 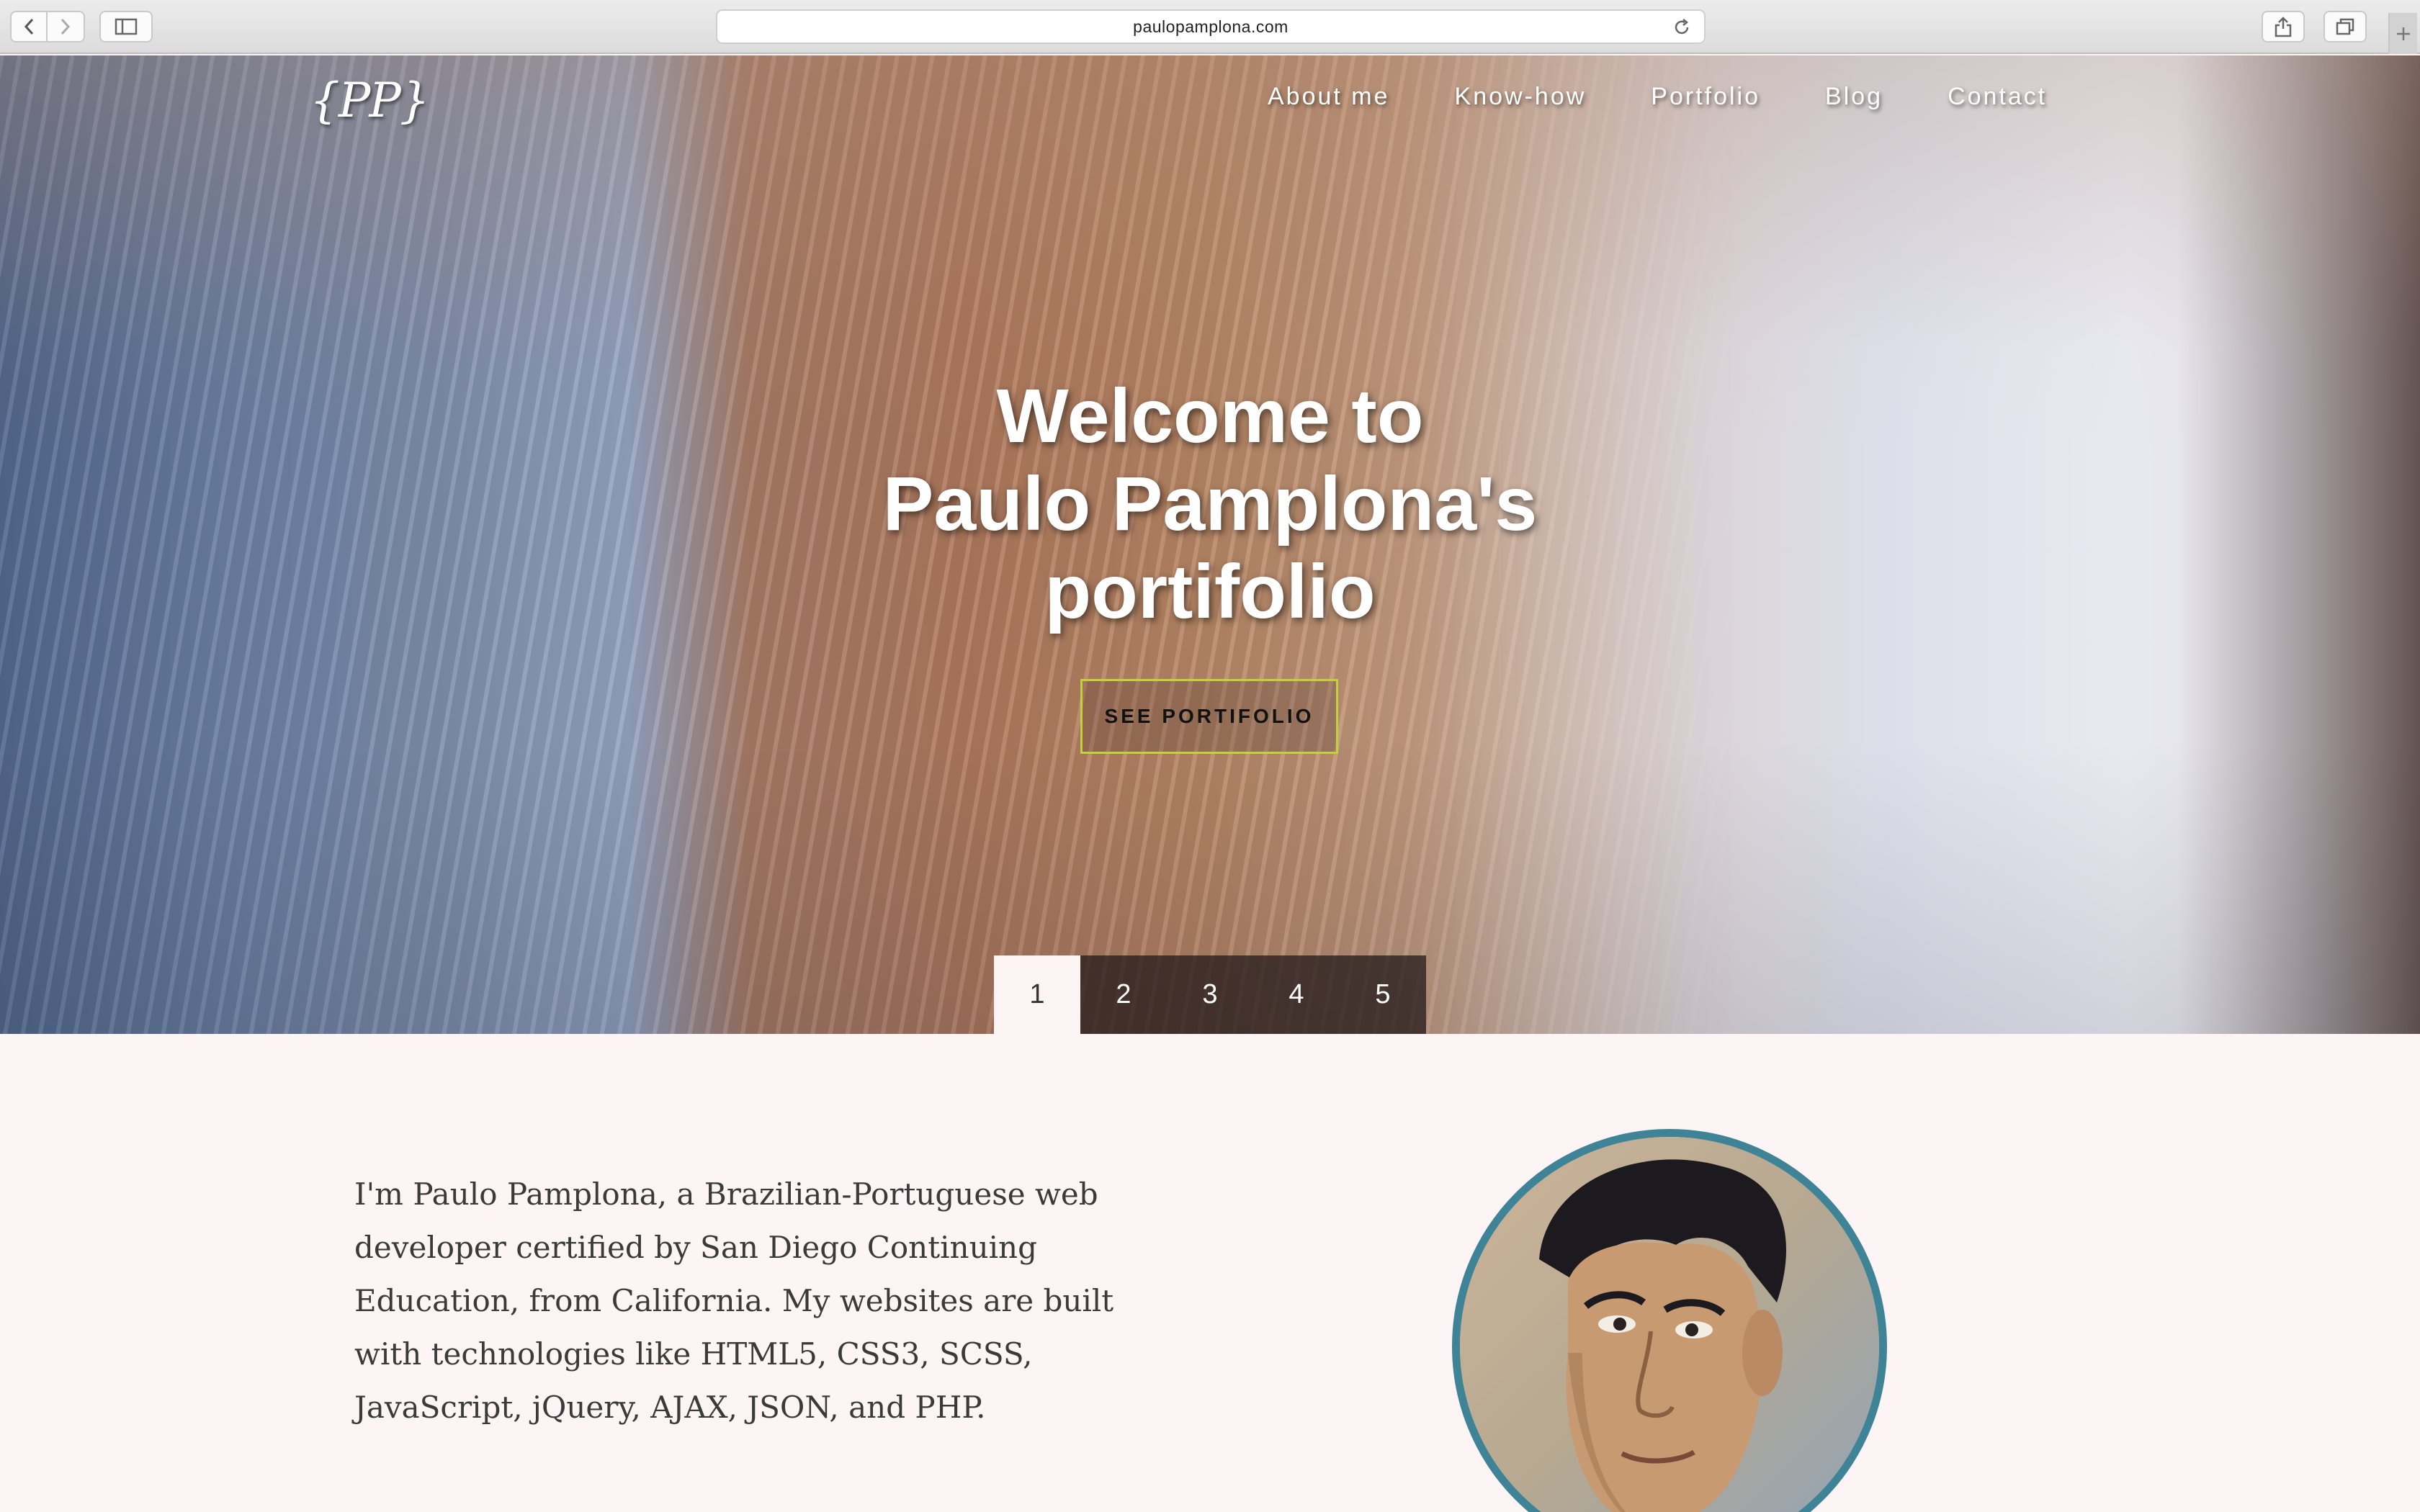 I want to click on share-icon, so click(x=2283, y=27).